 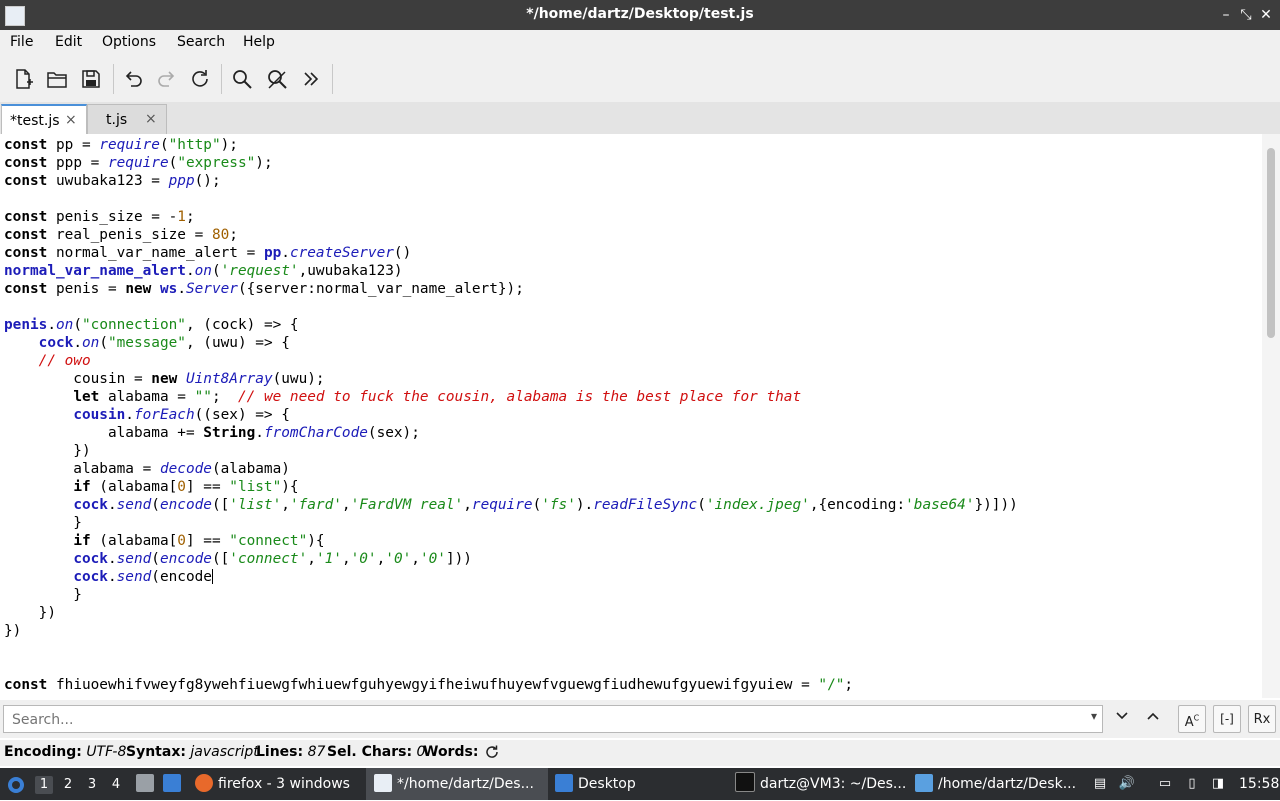 What do you see at coordinates (640, 15) in the screenshot?
I see `title-bar: */home/dartz/Desktop/test.js – ⤡ ✕` at bounding box center [640, 15].